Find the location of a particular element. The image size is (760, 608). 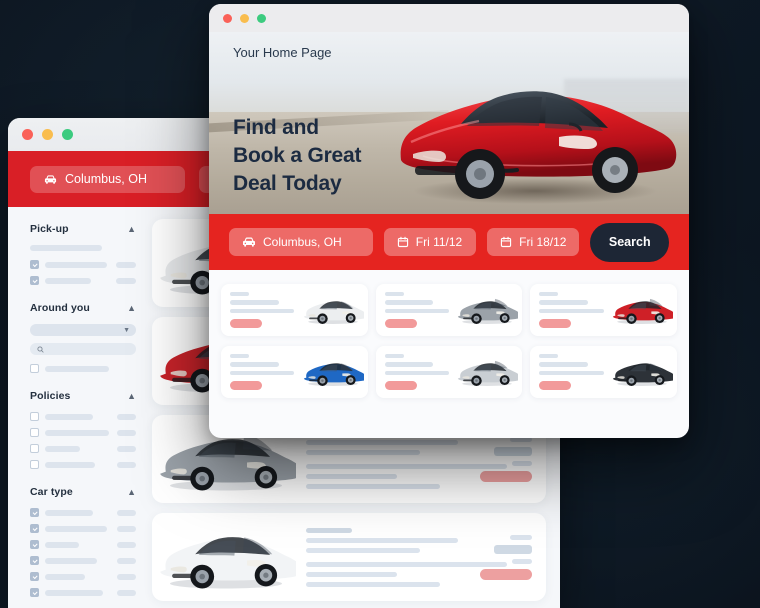

filter-group-header: Around you ▲ is located at coordinates (83, 308).